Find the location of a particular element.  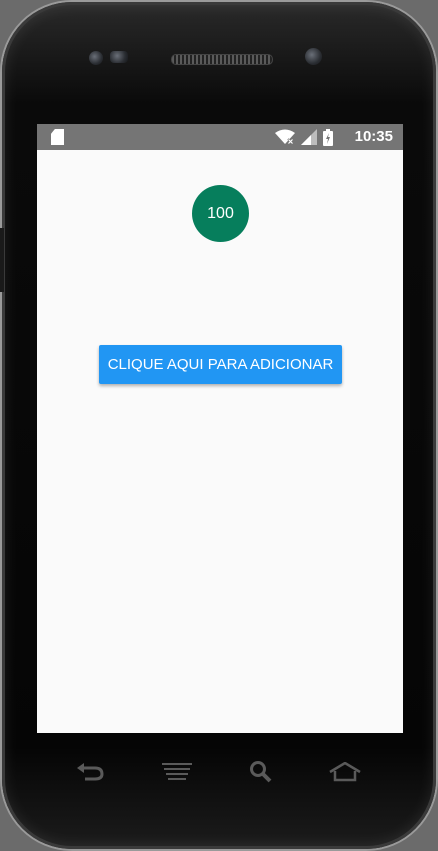

menu-icon is located at coordinates (177, 771).